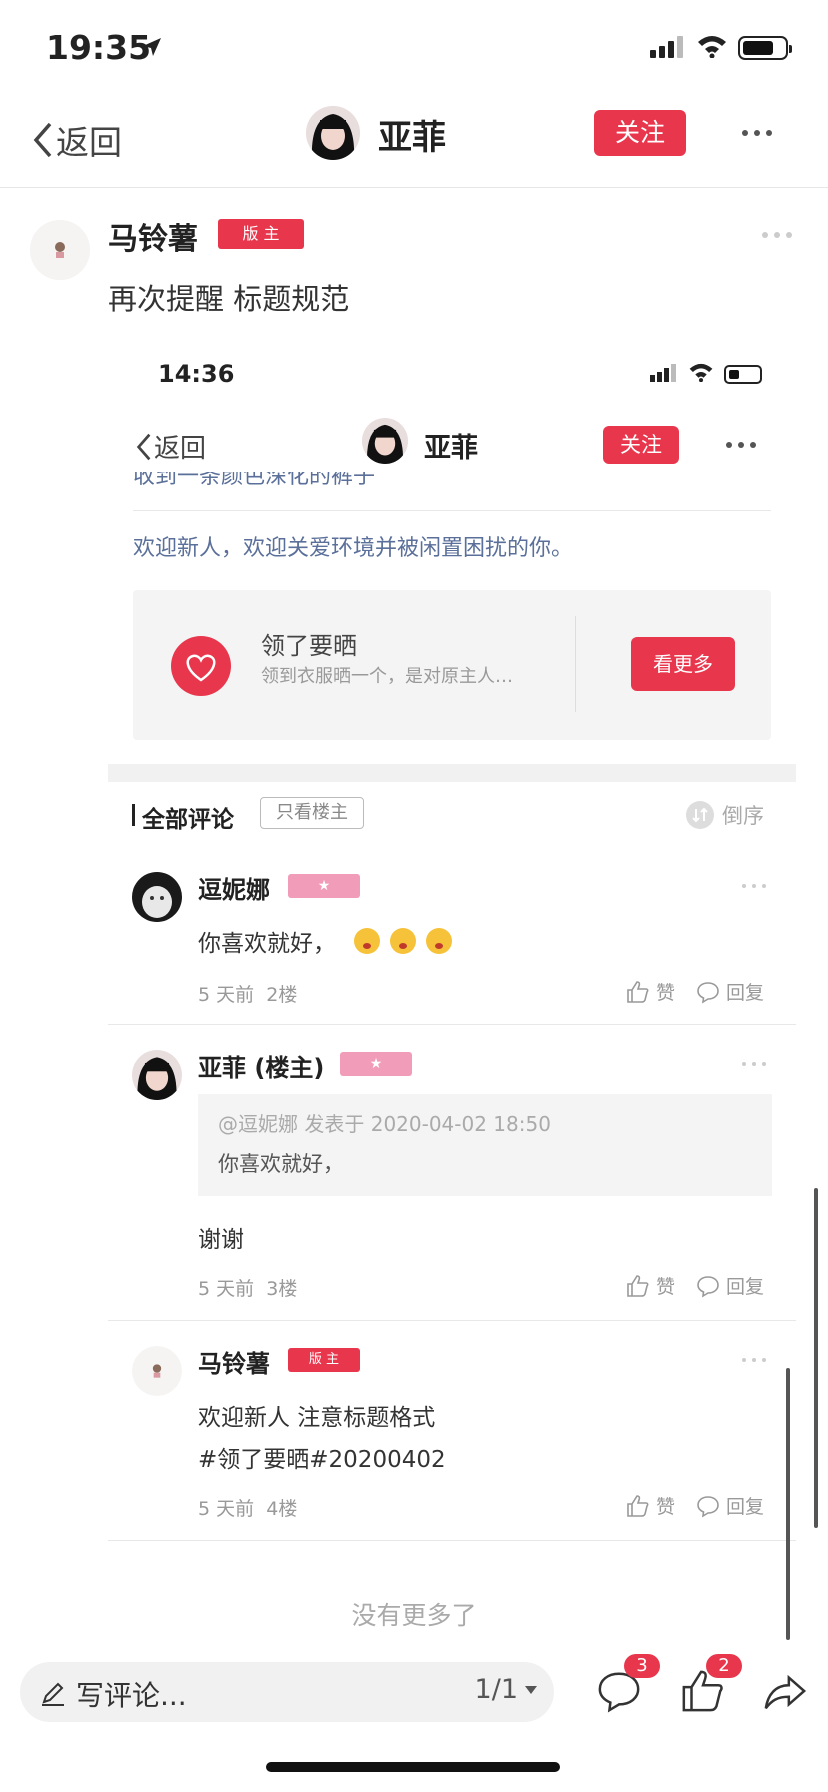 The width and height of the screenshot is (828, 1792). What do you see at coordinates (53, 1694) in the screenshot?
I see `pencil-icon` at bounding box center [53, 1694].